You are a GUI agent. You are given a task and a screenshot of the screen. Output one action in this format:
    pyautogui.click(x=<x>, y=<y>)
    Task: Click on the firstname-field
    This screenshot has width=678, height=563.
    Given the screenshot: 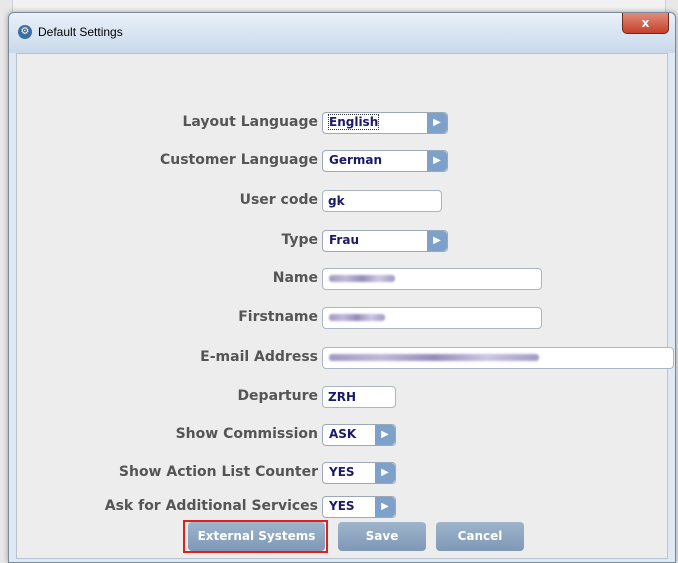 What is the action you would take?
    pyautogui.click(x=432, y=318)
    